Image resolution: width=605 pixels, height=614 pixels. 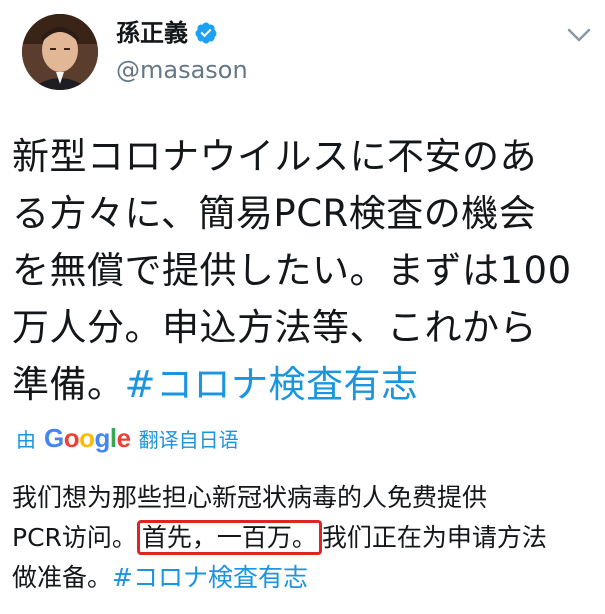 What do you see at coordinates (579, 35) in the screenshot?
I see `chevron-down-icon` at bounding box center [579, 35].